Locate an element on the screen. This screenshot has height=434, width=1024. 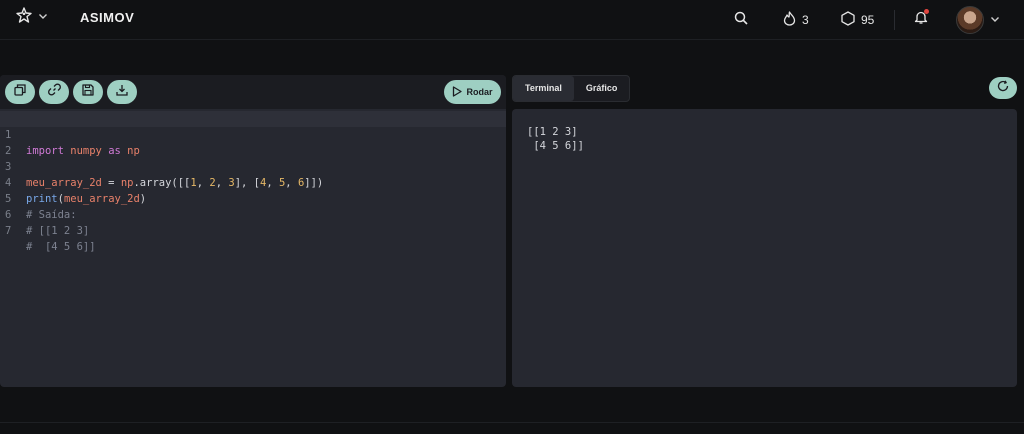
hexagon-icon is located at coordinates (848, 20).